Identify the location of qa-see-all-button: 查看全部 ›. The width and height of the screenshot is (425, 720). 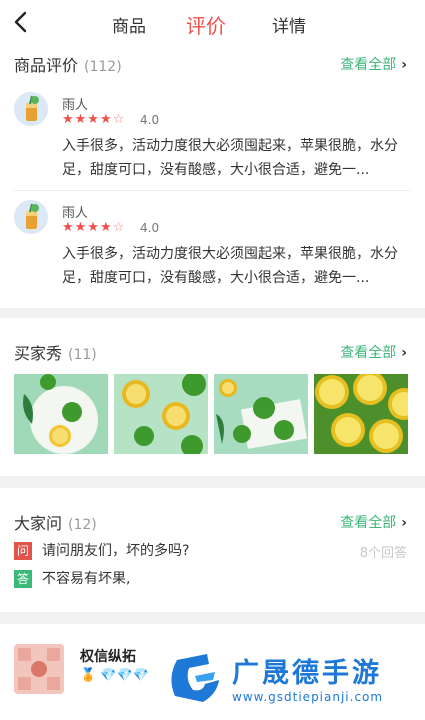
(373, 522).